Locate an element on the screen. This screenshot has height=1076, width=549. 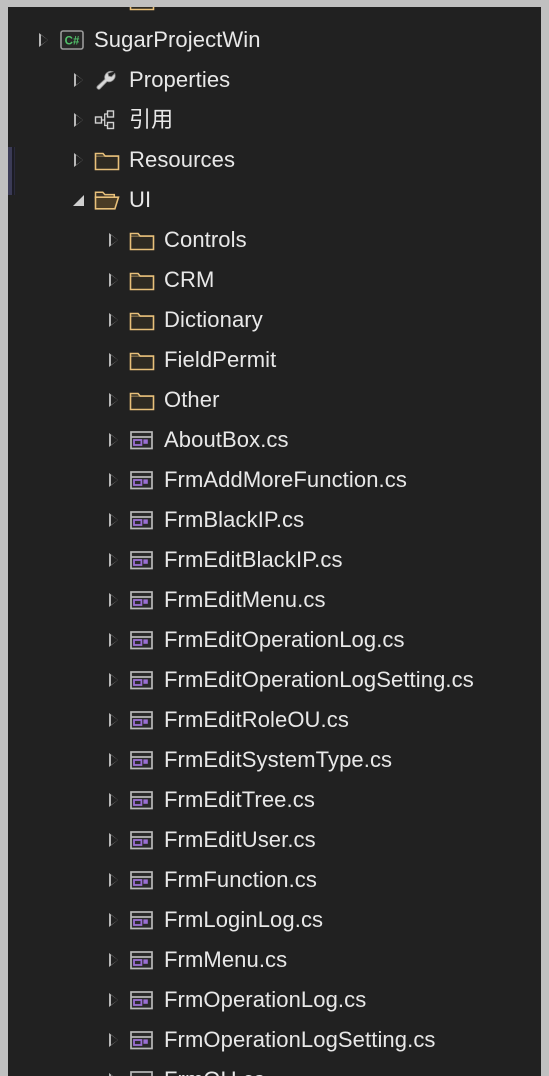
tree-row: FrmFunction.cs is located at coordinates (274, 880).